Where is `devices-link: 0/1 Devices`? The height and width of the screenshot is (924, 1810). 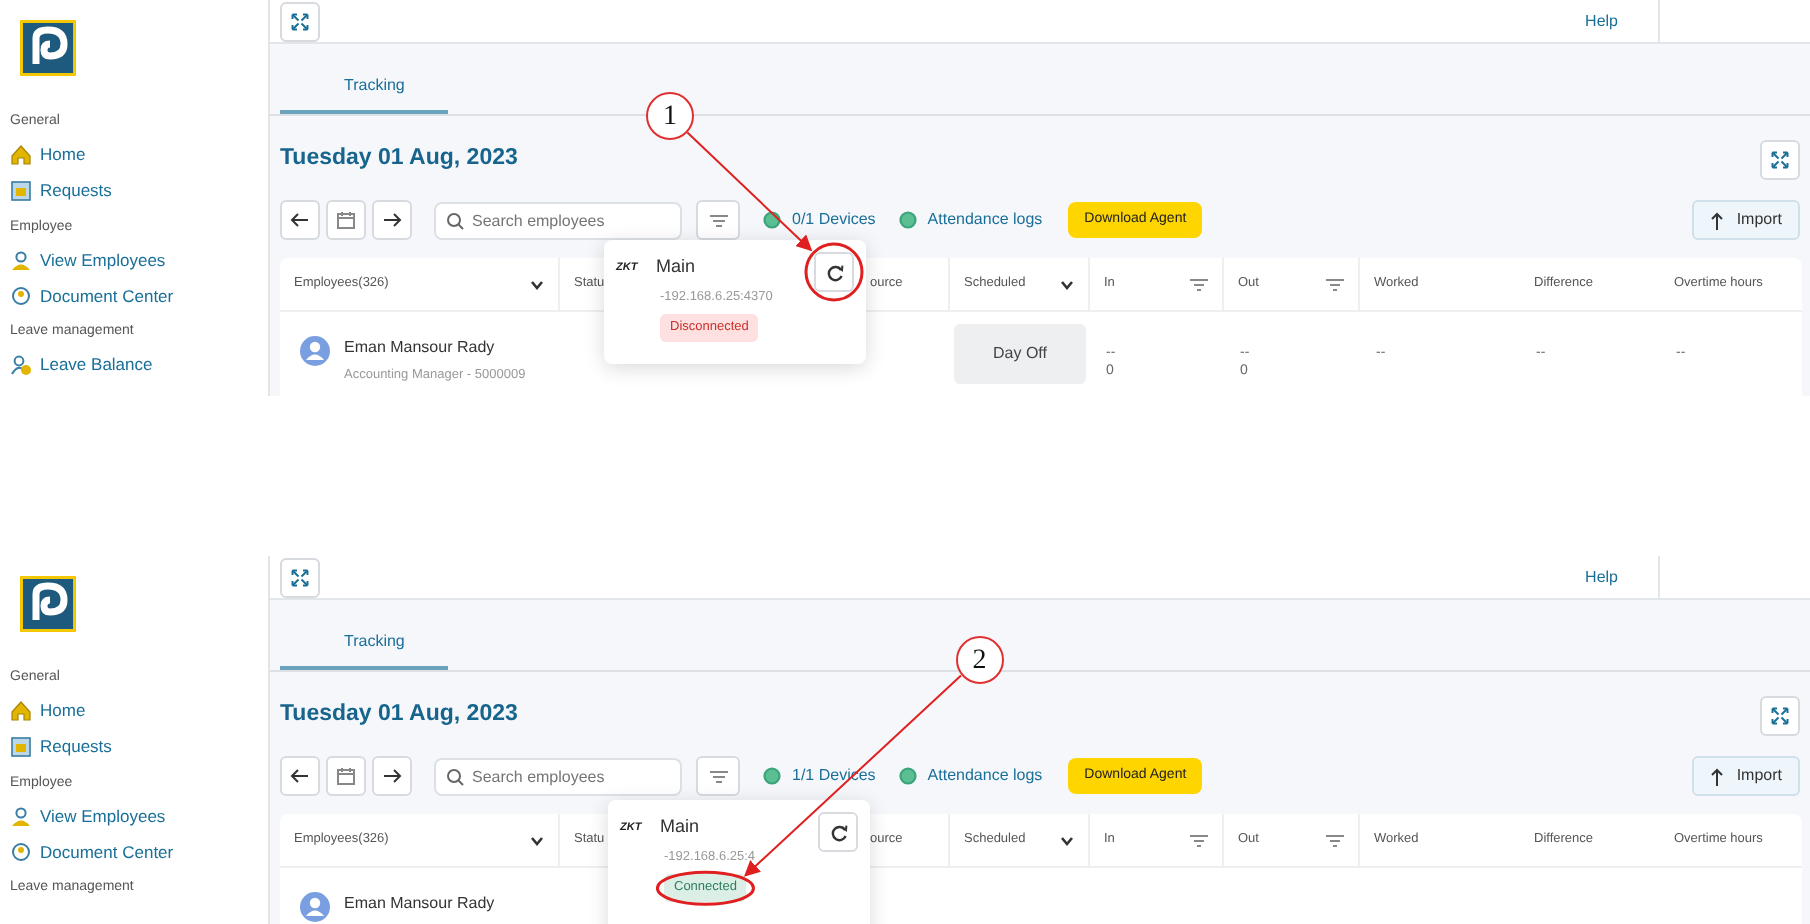 devices-link: 0/1 Devices is located at coordinates (819, 220).